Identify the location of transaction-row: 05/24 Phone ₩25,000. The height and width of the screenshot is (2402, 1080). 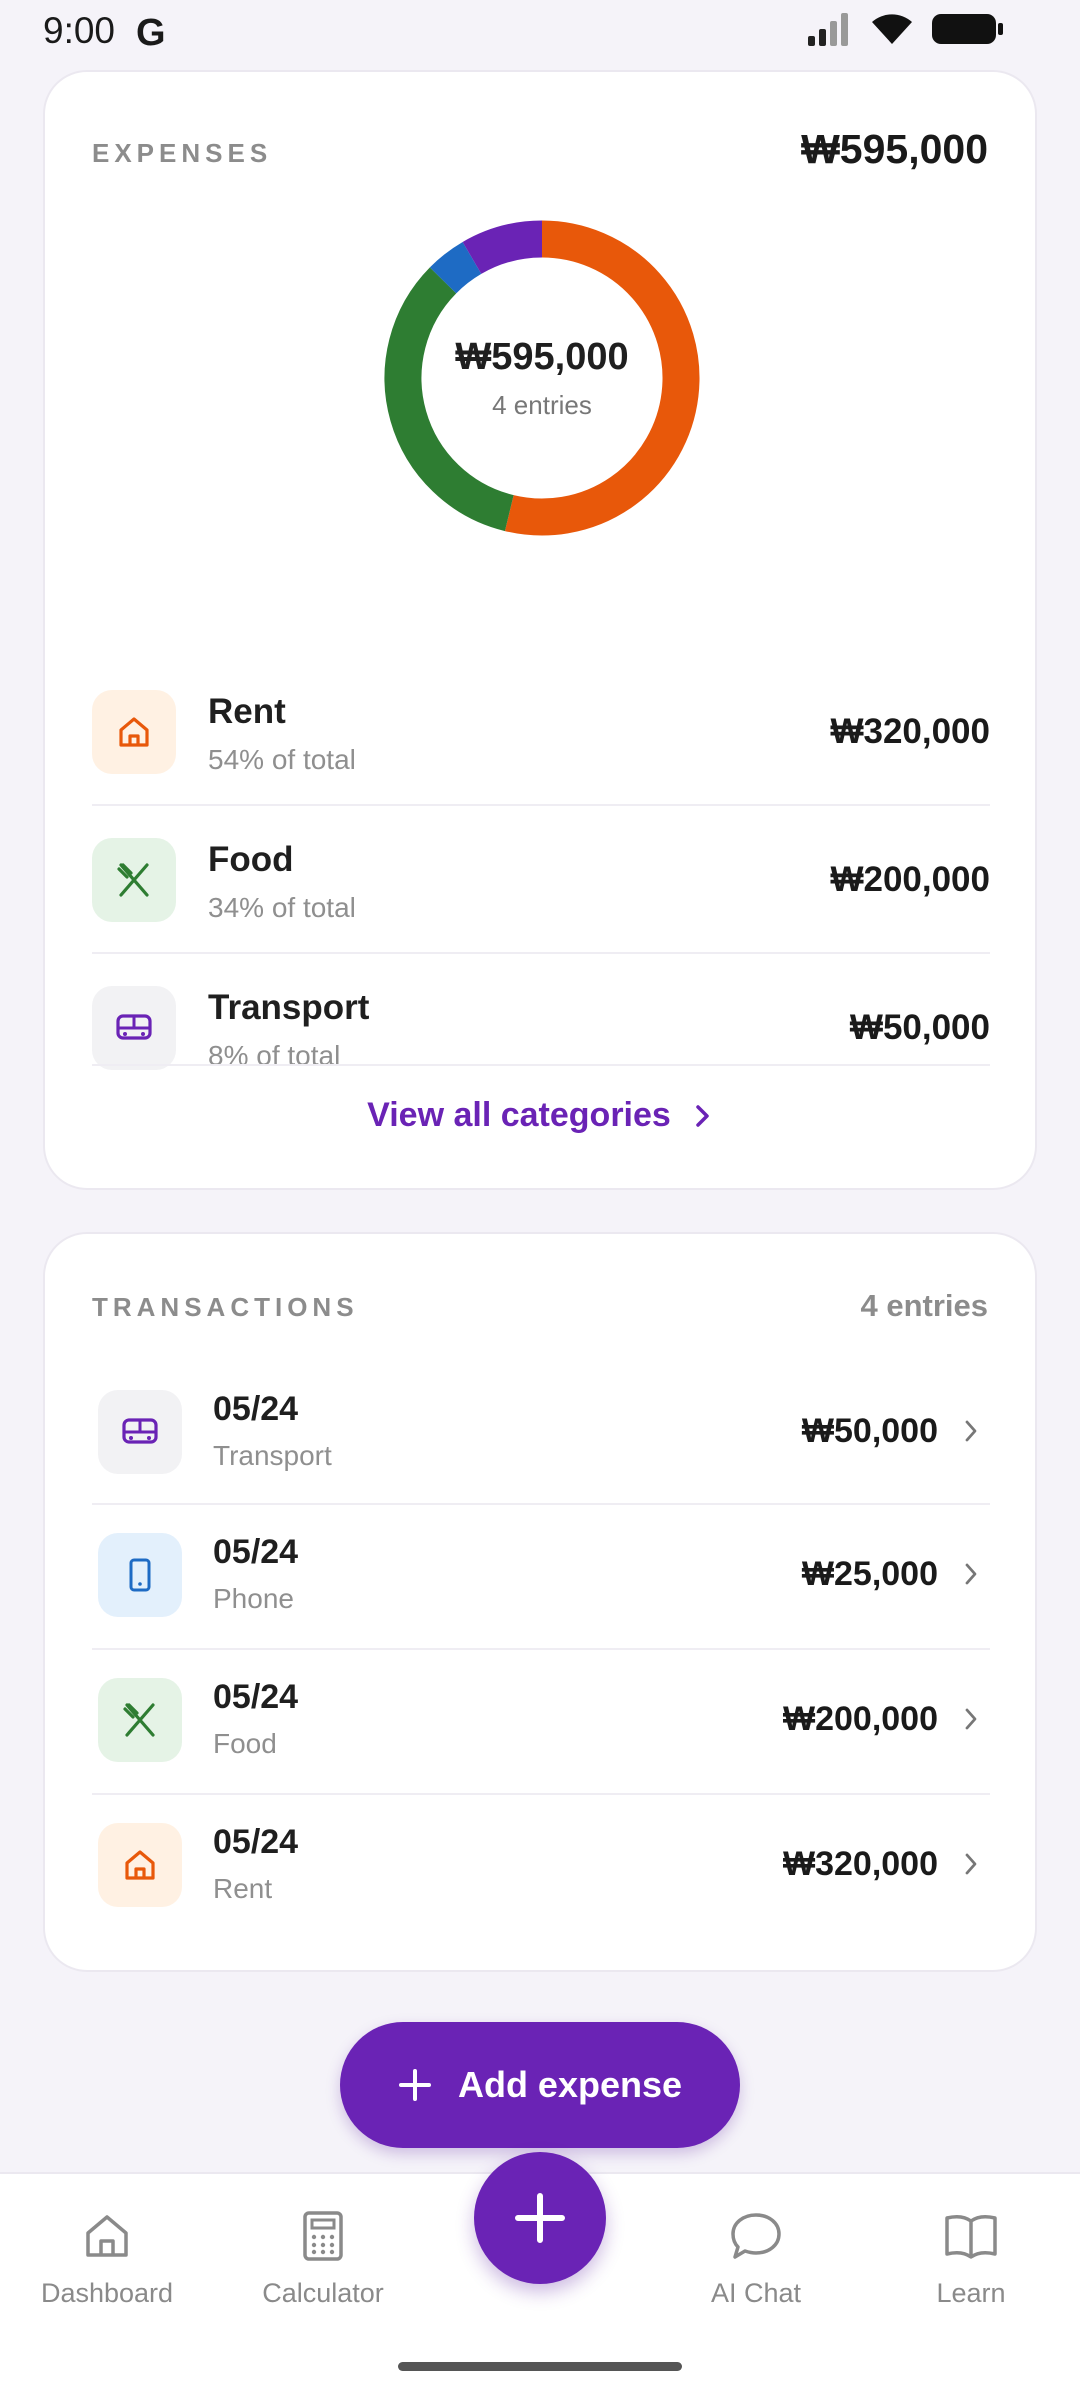
(541, 1577).